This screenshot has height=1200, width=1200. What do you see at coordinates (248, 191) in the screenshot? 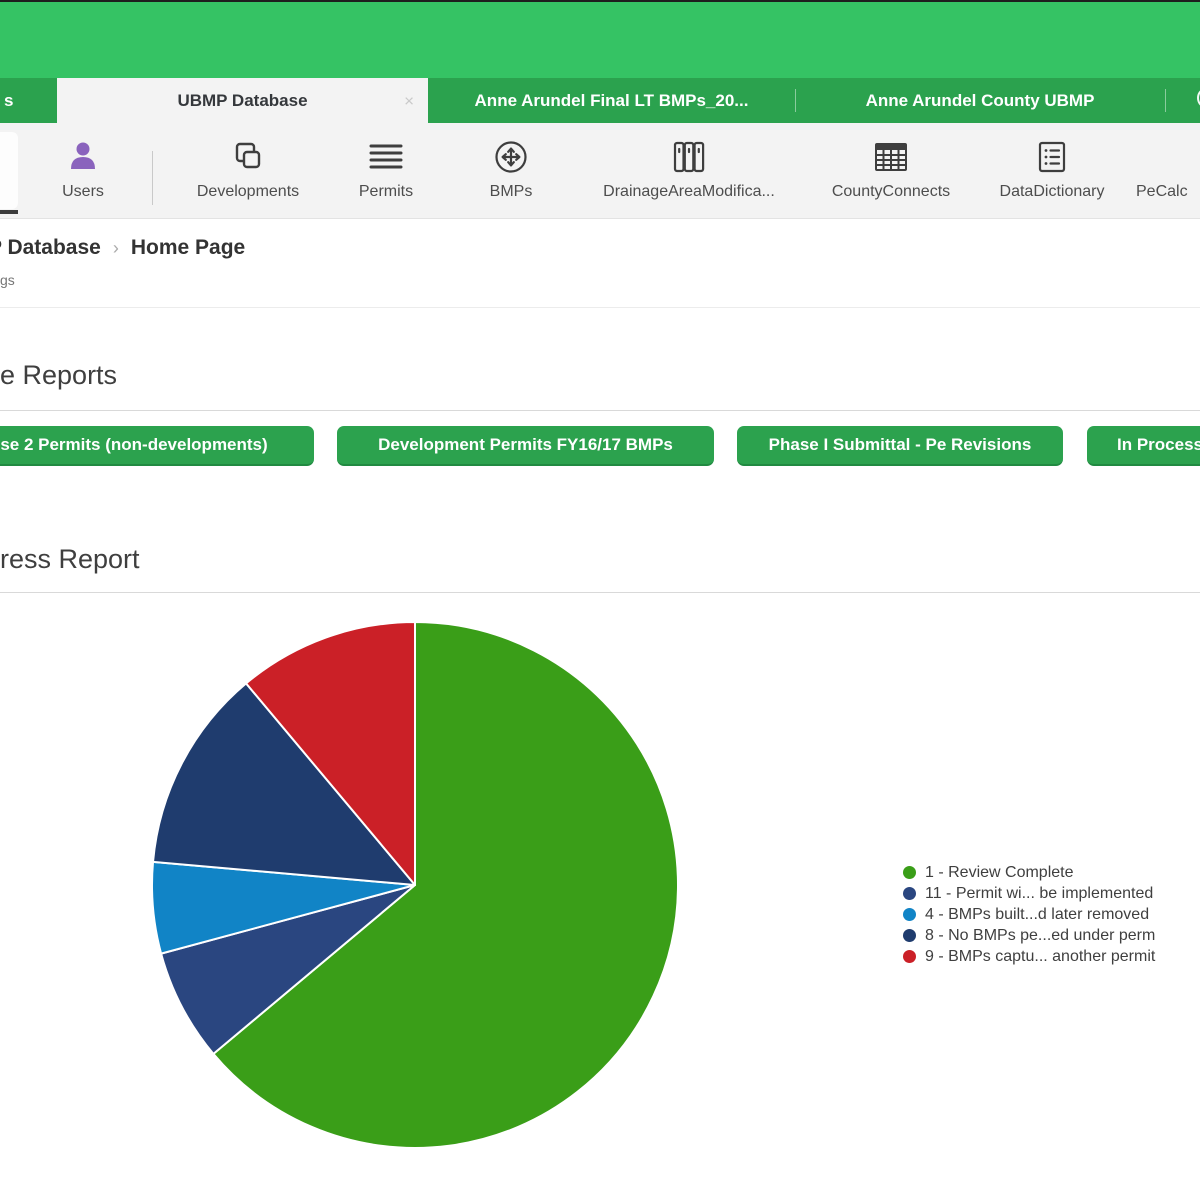
I see `toolbar-item-label: Developments` at bounding box center [248, 191].